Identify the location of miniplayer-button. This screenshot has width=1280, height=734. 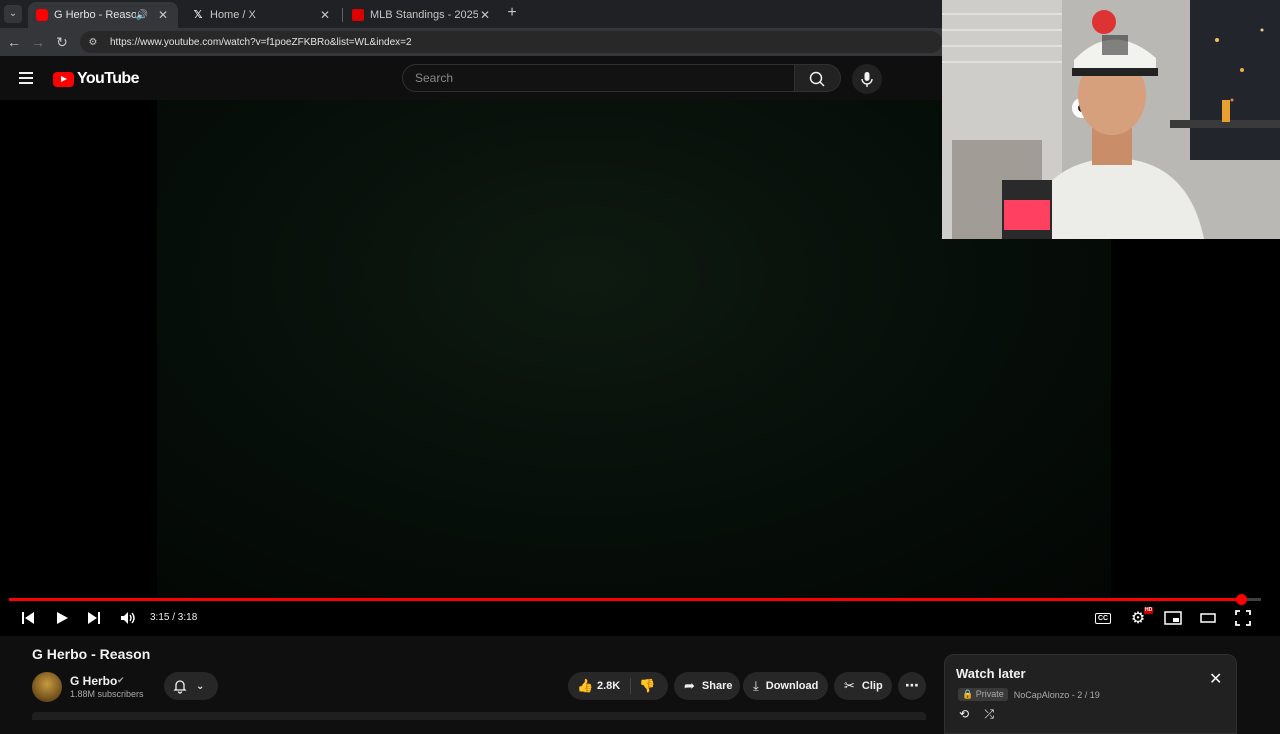
(1173, 618).